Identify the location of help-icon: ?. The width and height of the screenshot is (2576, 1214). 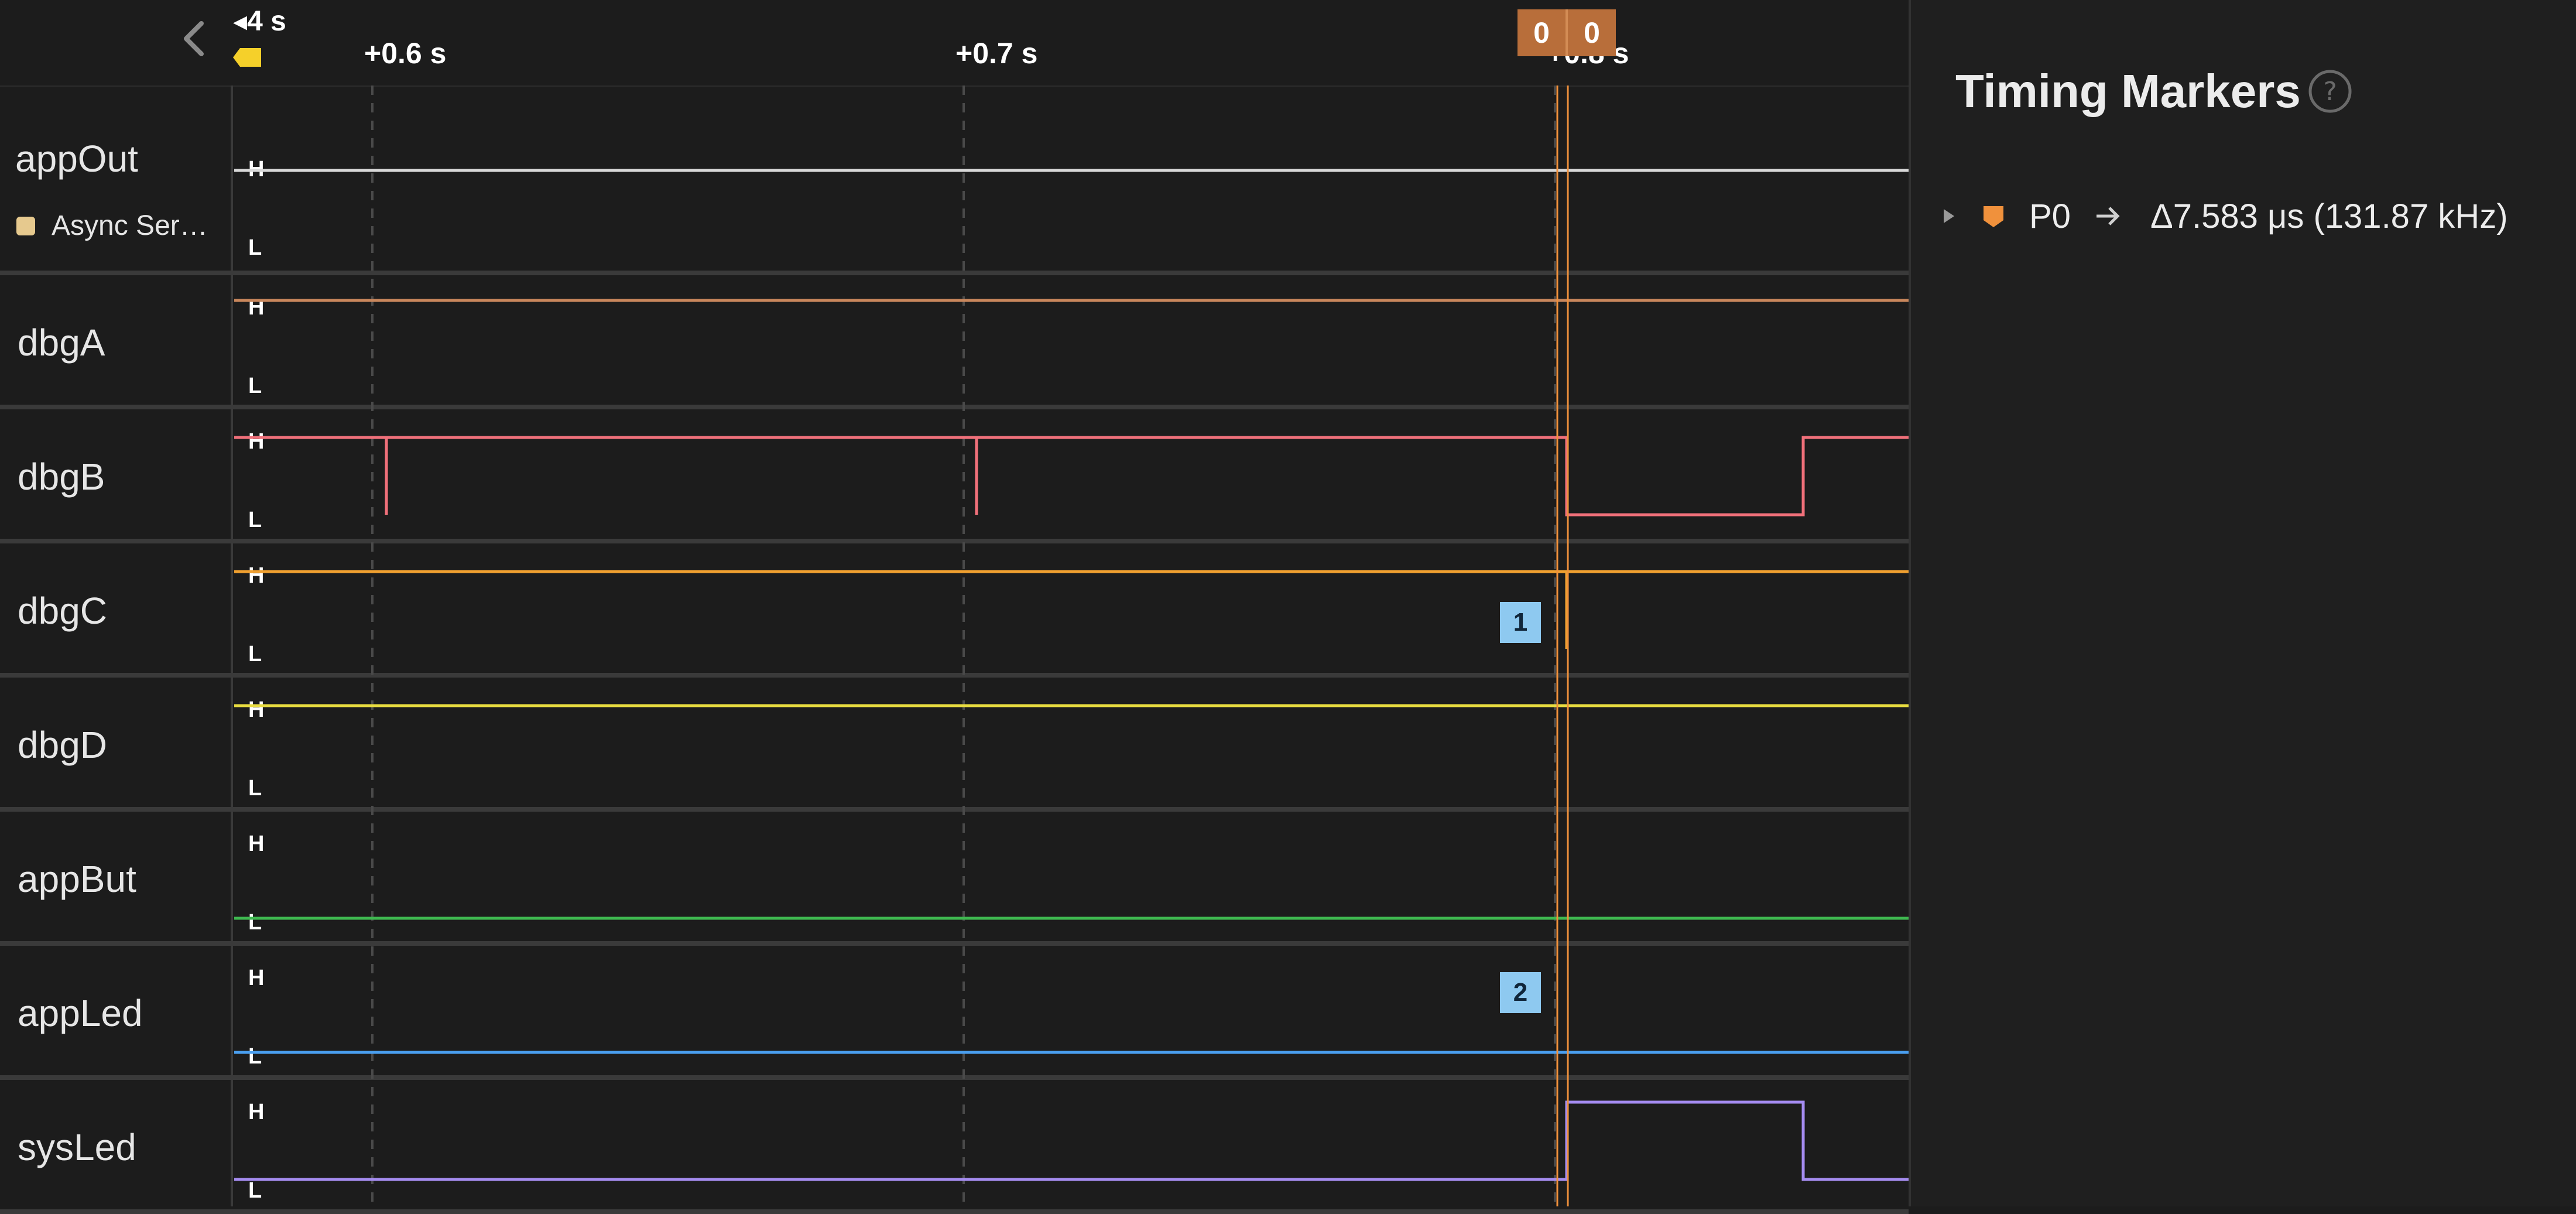
(2330, 92).